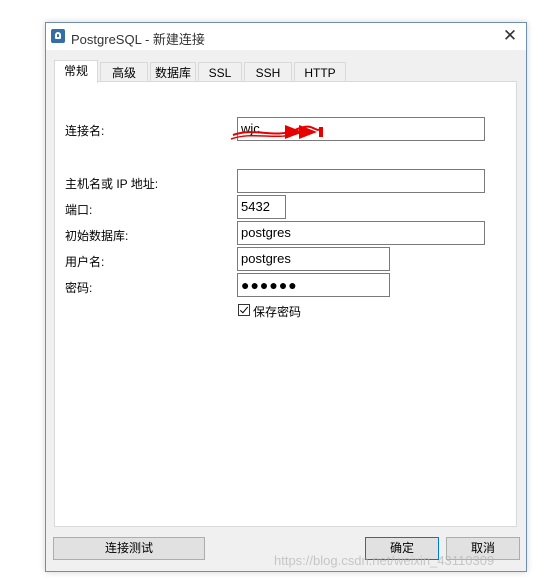 This screenshot has width=555, height=580. What do you see at coordinates (129, 548) in the screenshot?
I see `test-connection-button: 连接测试` at bounding box center [129, 548].